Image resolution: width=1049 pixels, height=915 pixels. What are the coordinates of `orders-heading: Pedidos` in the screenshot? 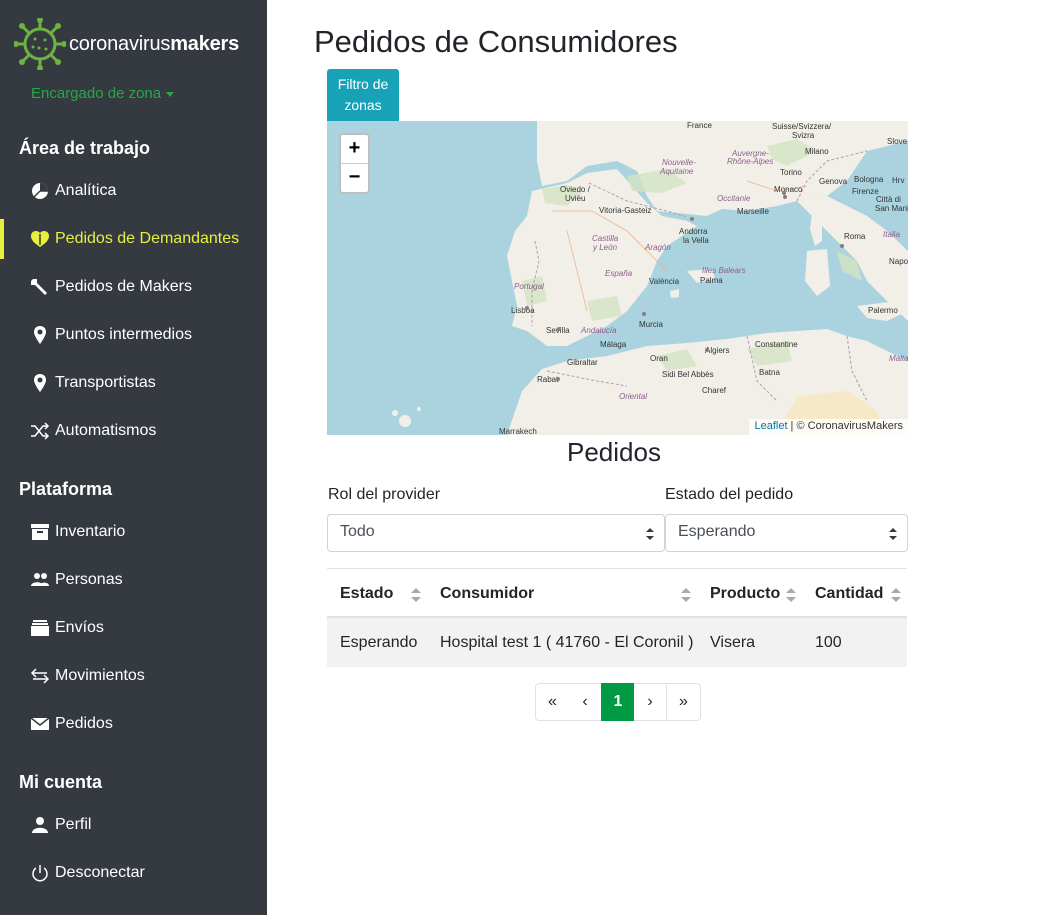 It's located at (614, 452).